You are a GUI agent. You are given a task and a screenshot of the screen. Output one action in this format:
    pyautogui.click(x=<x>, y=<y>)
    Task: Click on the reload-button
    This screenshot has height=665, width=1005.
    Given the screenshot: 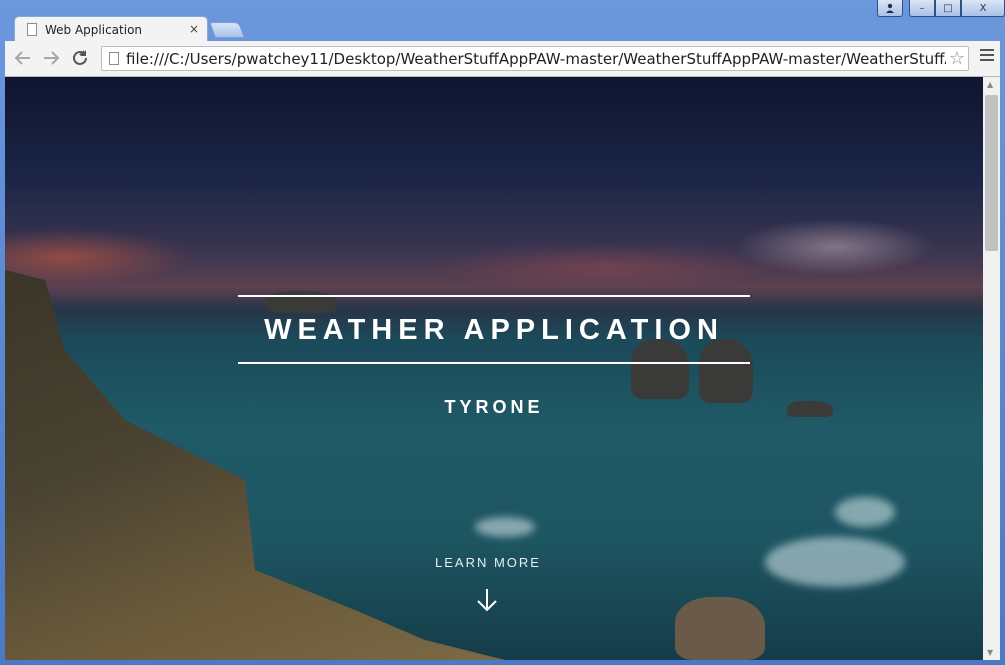 What is the action you would take?
    pyautogui.click(x=80, y=58)
    